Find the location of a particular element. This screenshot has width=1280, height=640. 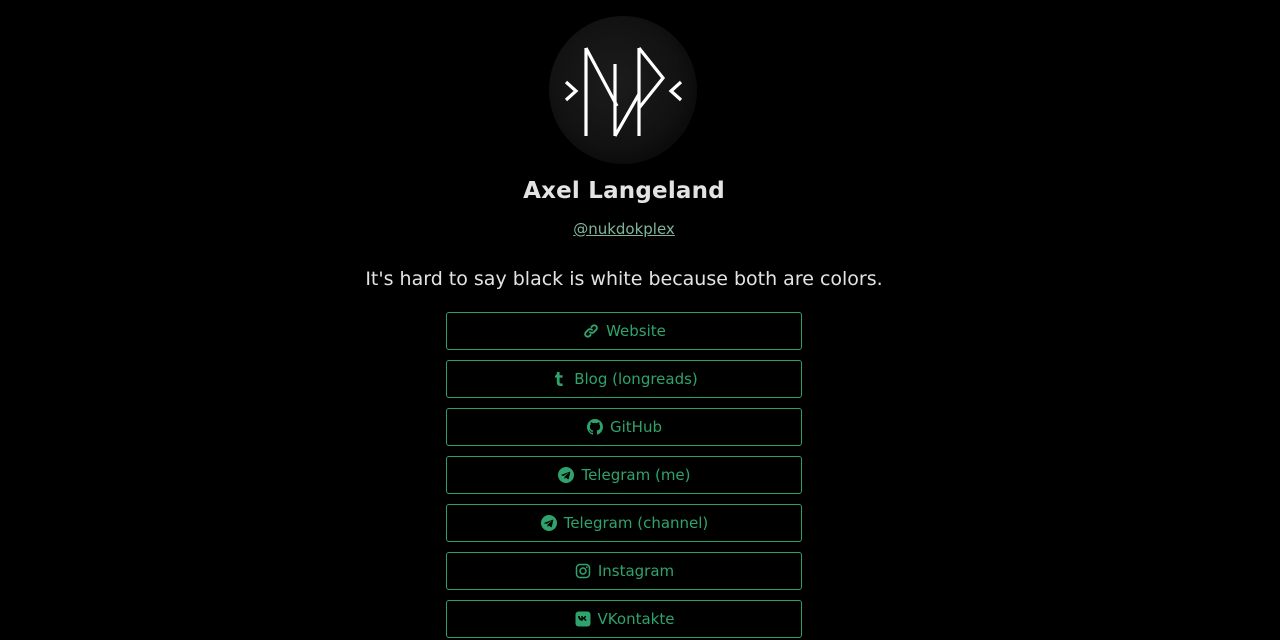

profile-name: Axel Langeland is located at coordinates (624, 191).